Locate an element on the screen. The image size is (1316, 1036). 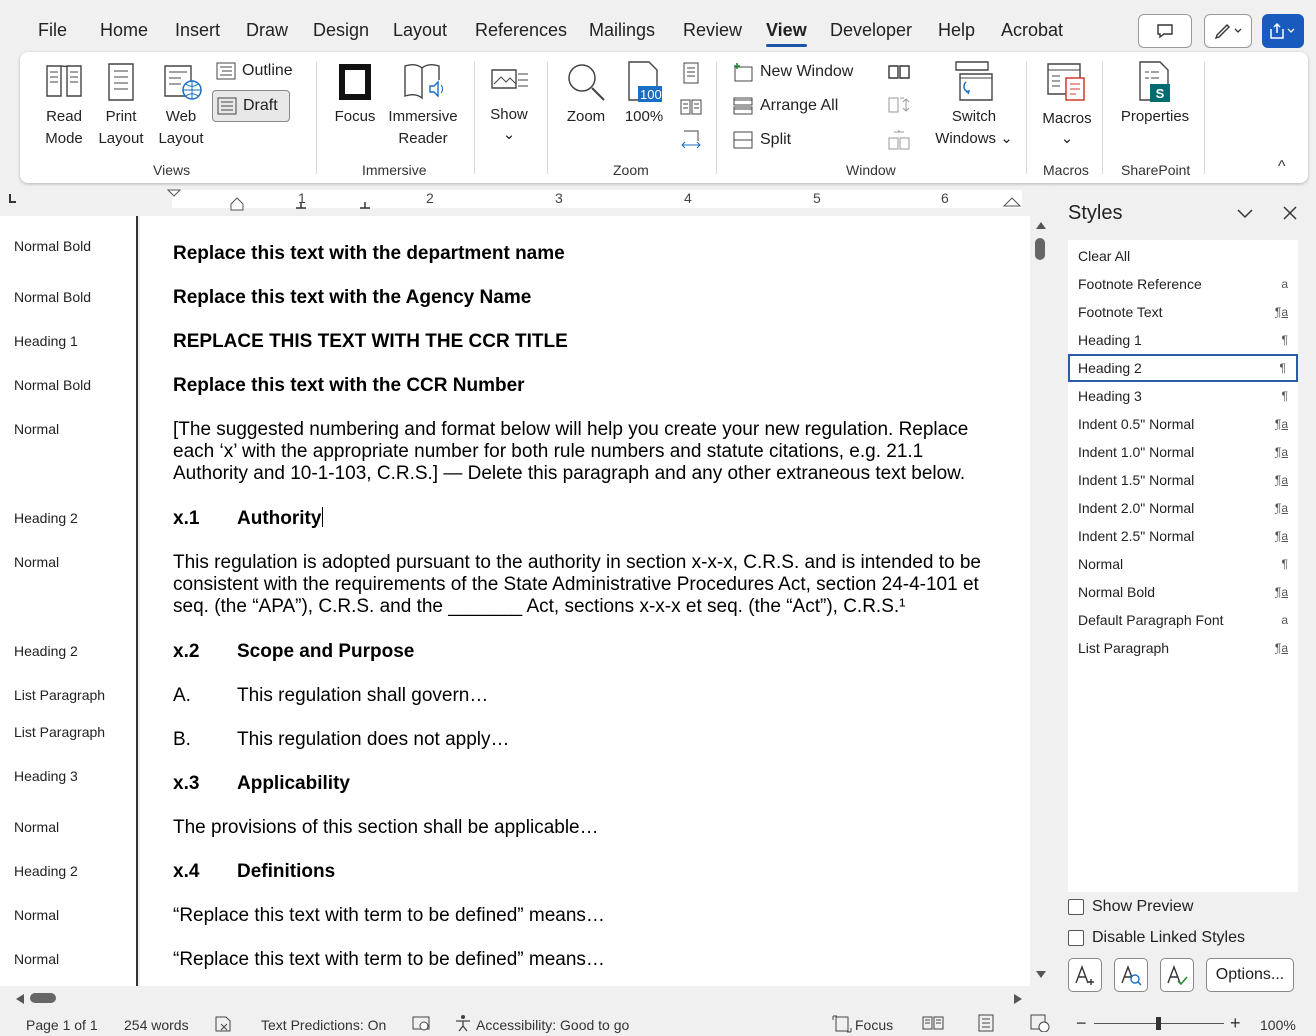
scroll-right-icon is located at coordinates (1018, 999).